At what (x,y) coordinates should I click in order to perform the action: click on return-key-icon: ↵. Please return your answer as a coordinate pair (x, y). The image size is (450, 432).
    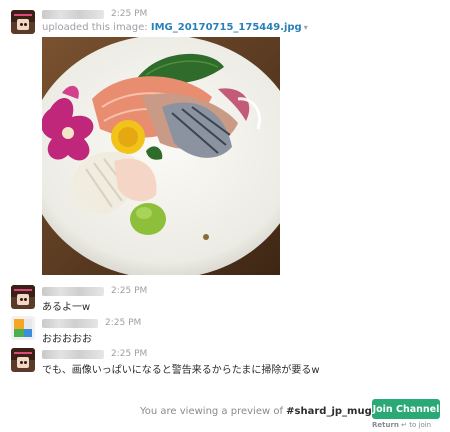
    Looking at the image, I should click on (404, 425).